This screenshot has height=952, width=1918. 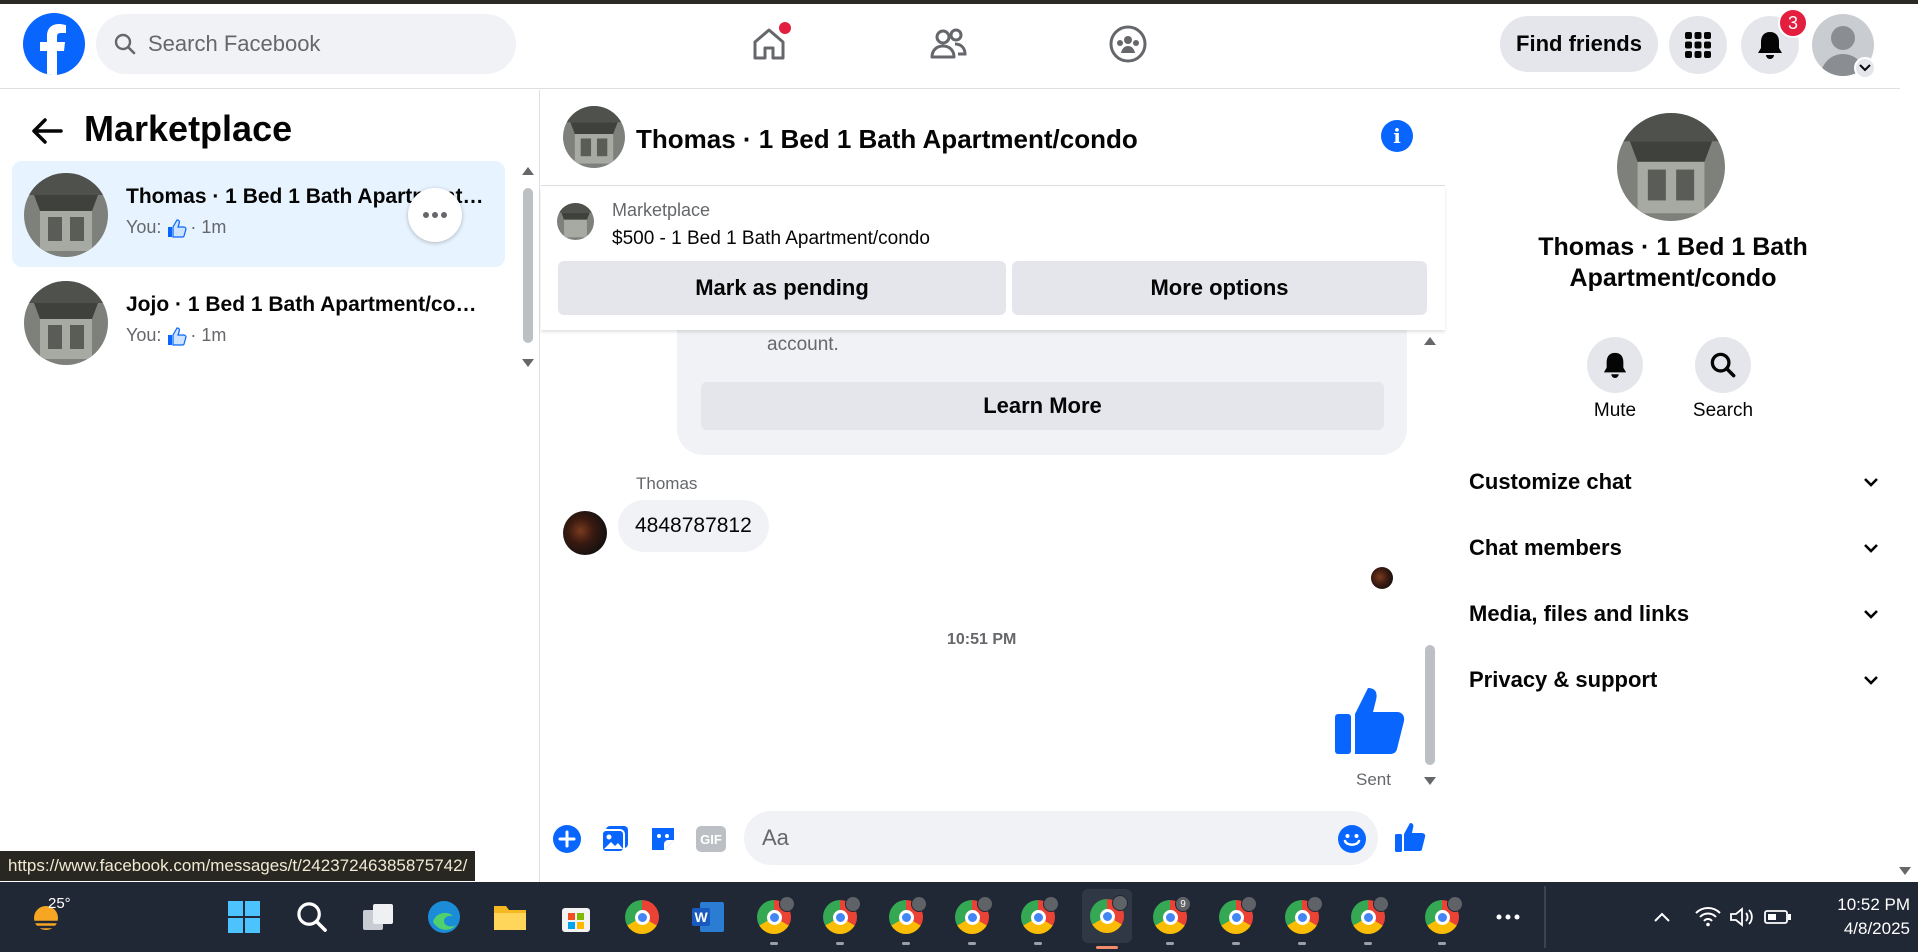 What do you see at coordinates (1674, 482) in the screenshot?
I see `customize-chat-section: Customize chat` at bounding box center [1674, 482].